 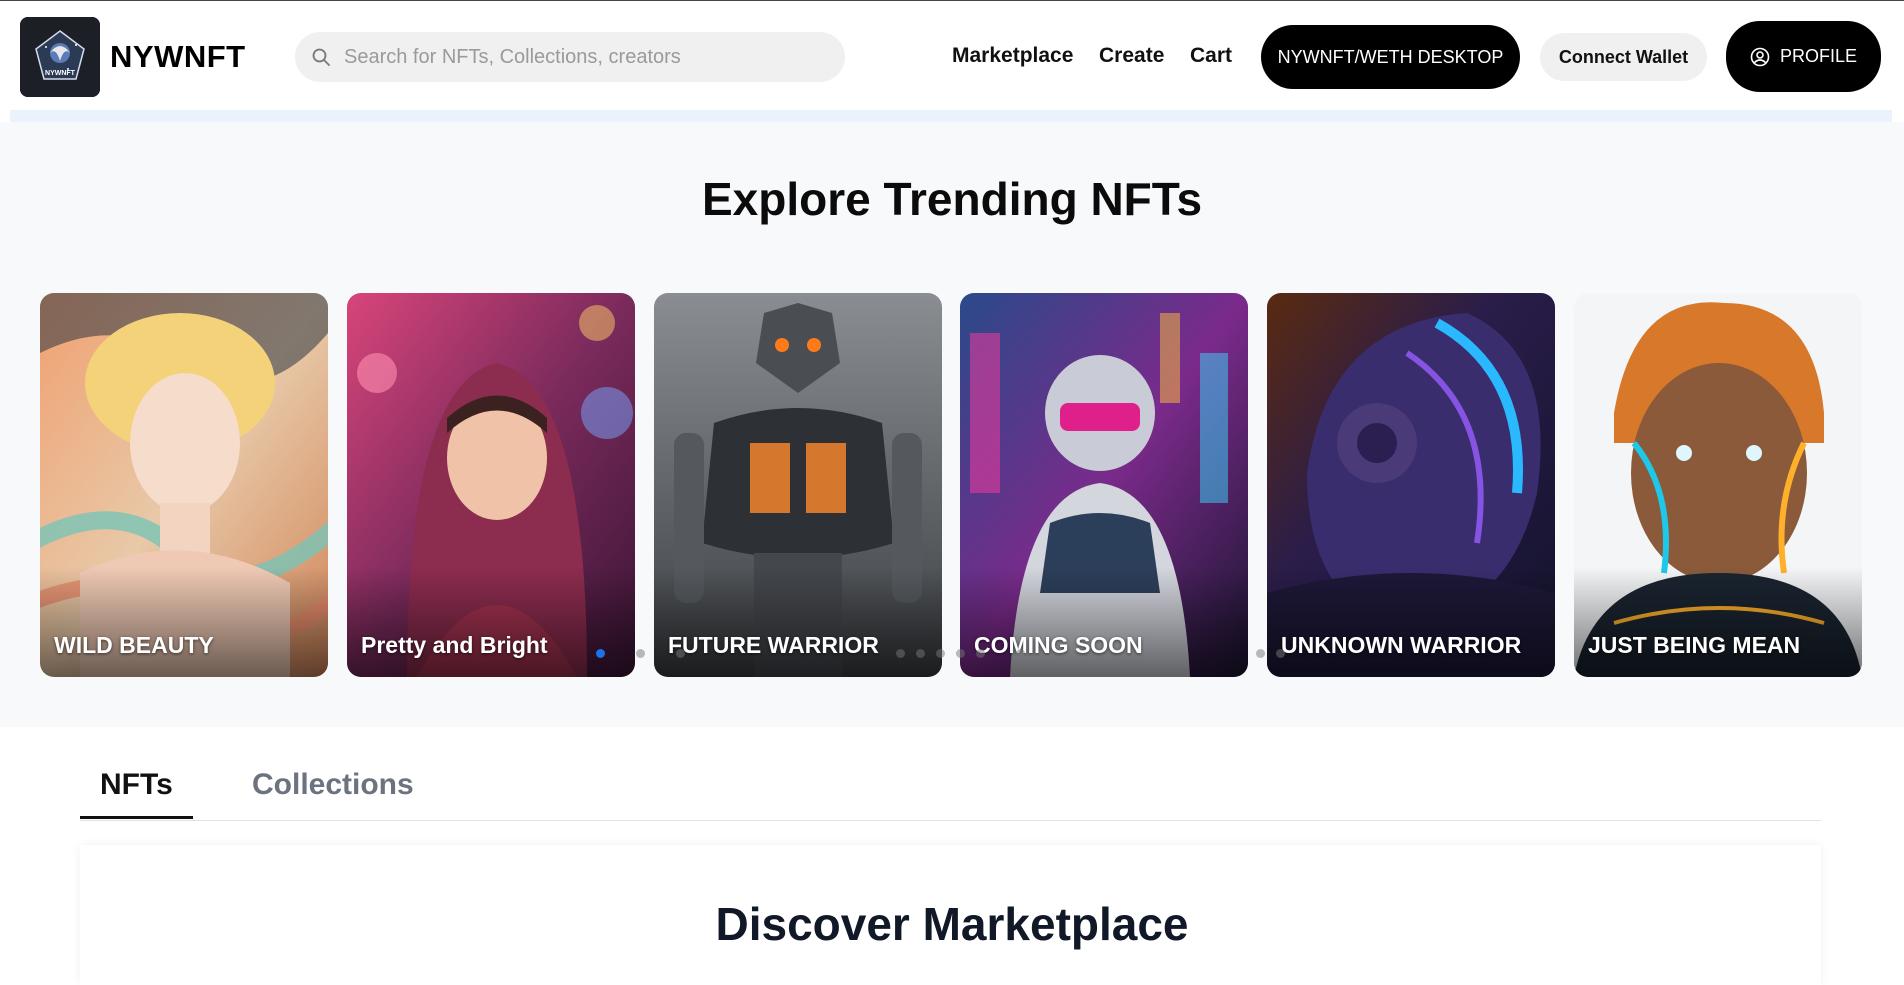 I want to click on nft-card-title: JUST BEING MEAN, so click(x=1694, y=645).